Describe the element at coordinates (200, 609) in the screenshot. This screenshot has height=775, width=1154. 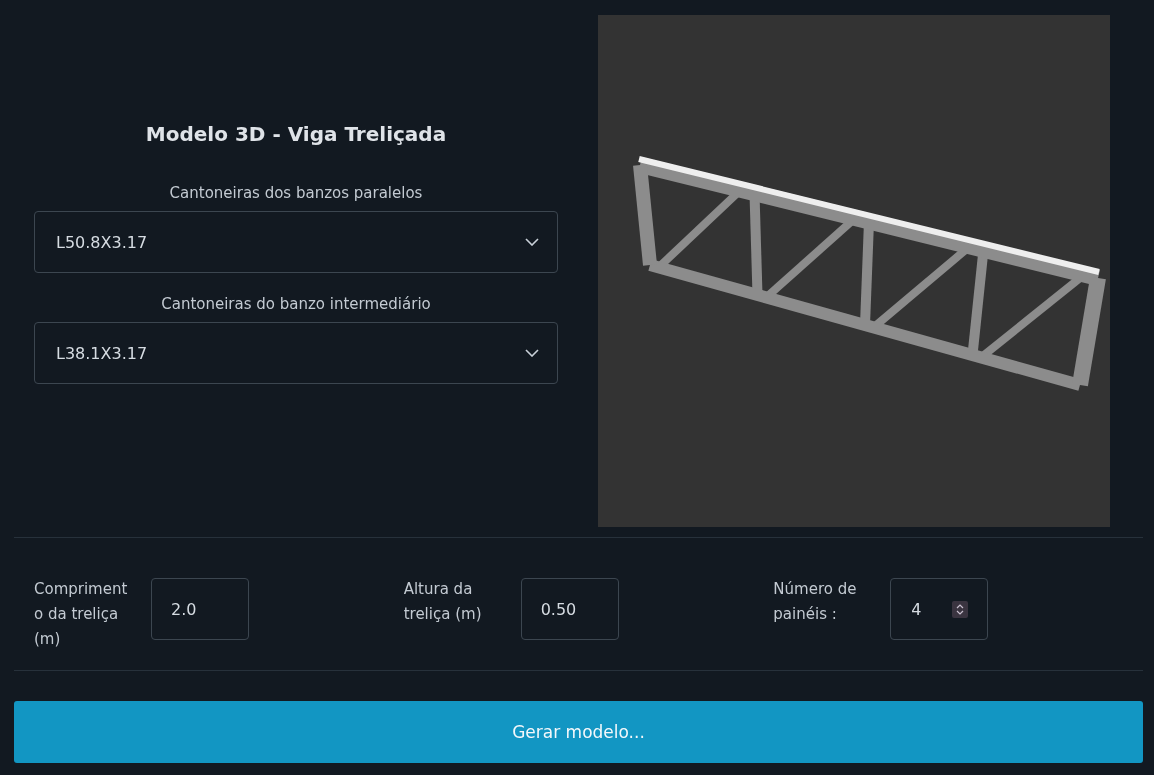
I see `input-field: 2.0` at that location.